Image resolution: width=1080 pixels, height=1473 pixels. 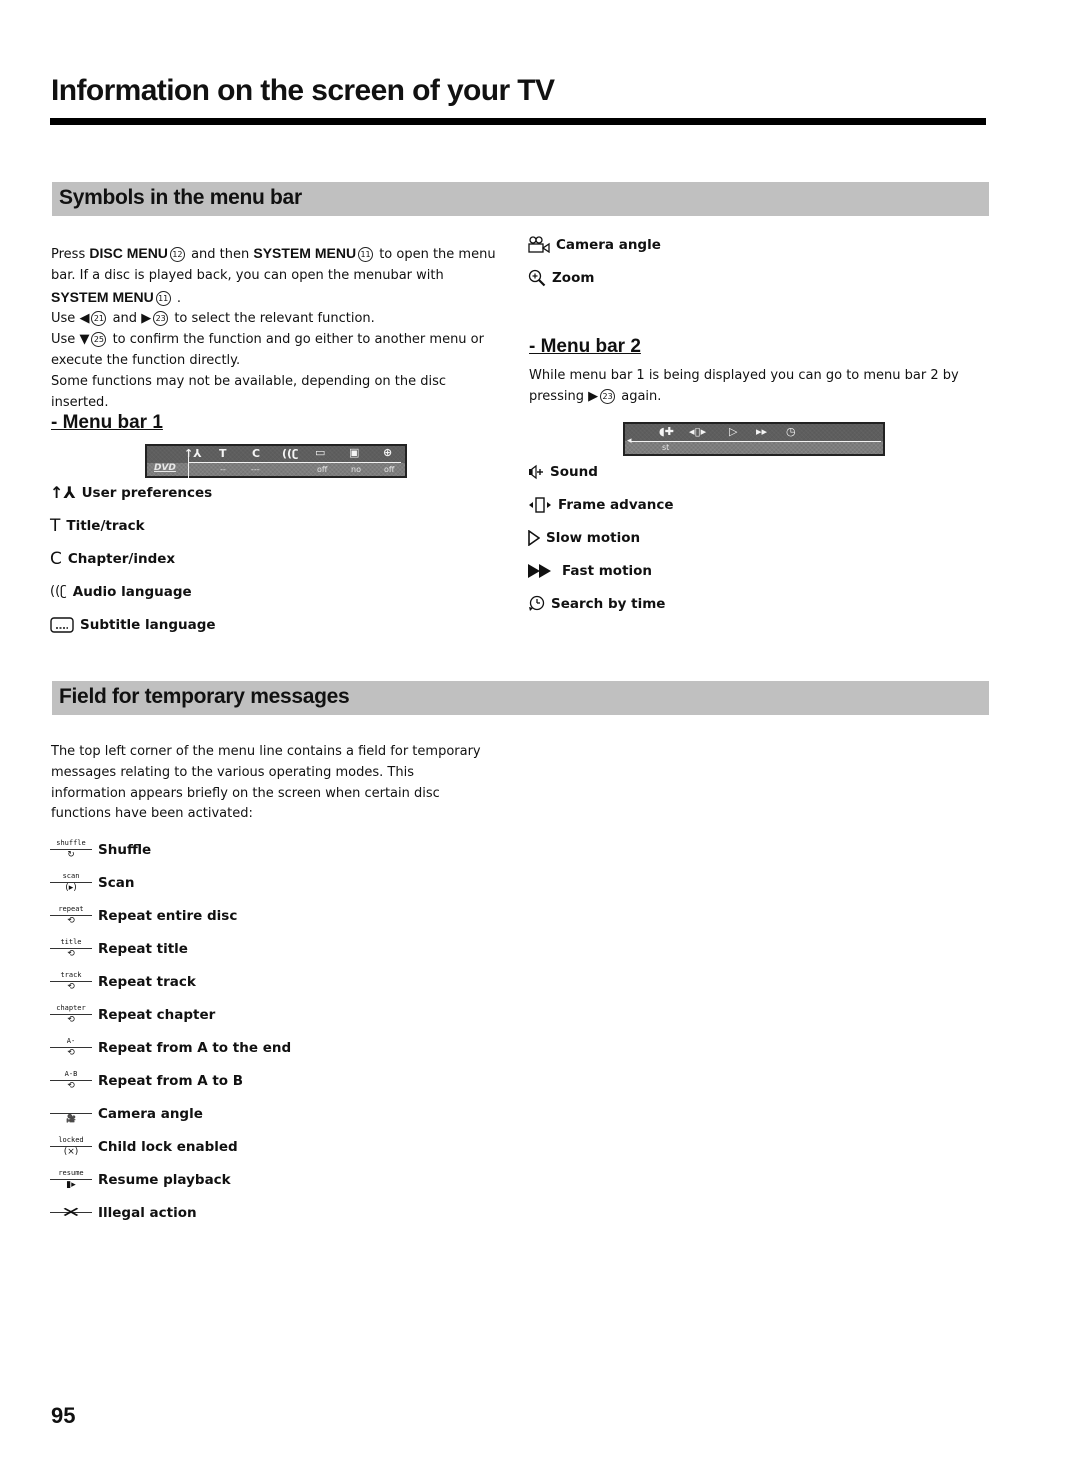 I want to click on list-item: title ⟲ Repeat title, so click(x=170, y=948).